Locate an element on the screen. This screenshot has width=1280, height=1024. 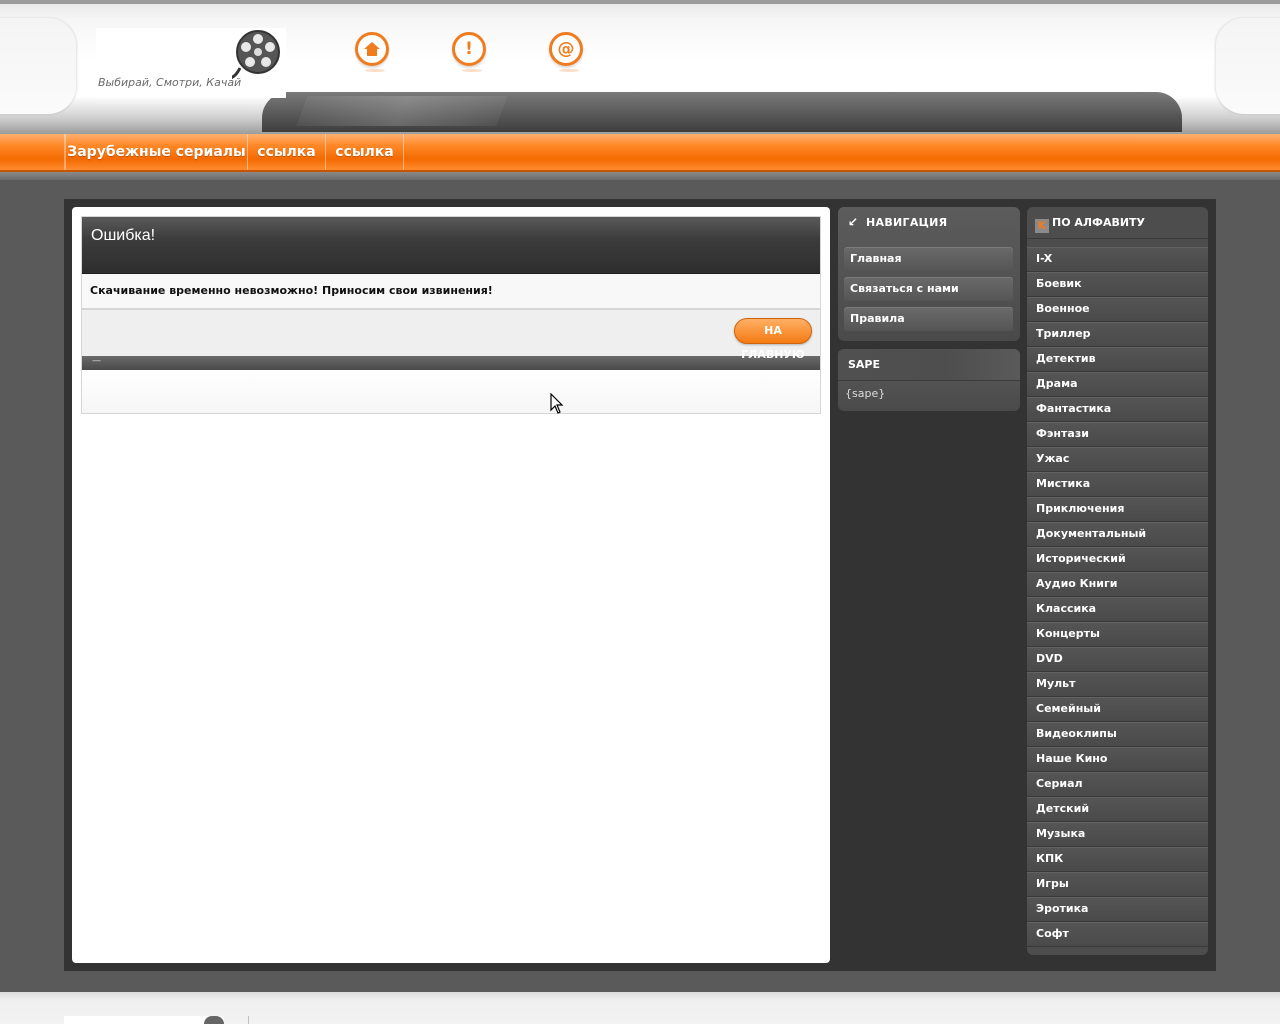
genre-link: Мистика is located at coordinates (1117, 484).